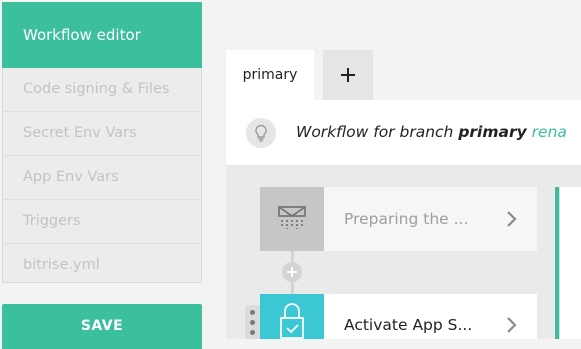  What do you see at coordinates (292, 219) in the screenshot?
I see `shower-icon` at bounding box center [292, 219].